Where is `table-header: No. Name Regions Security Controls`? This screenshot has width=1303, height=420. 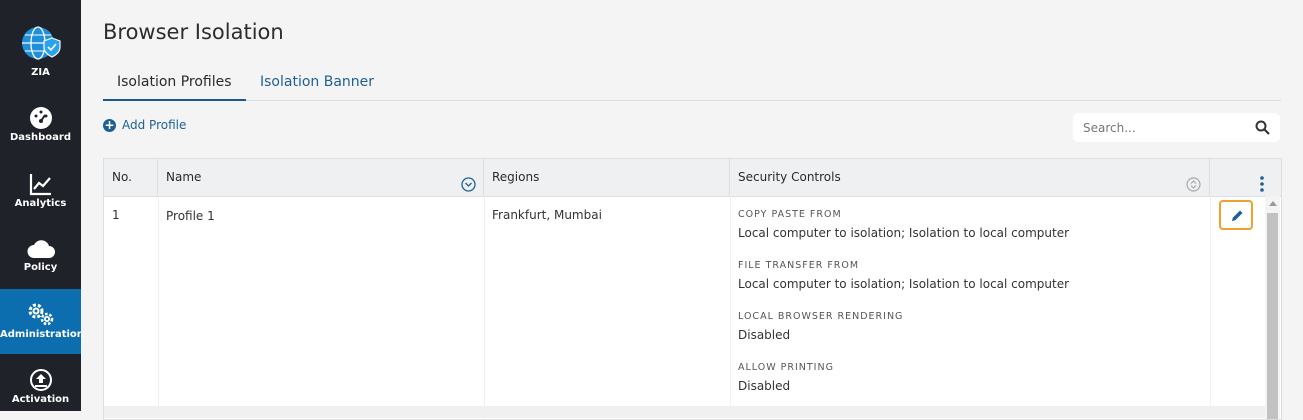
table-header: No. Name Regions Security Controls is located at coordinates (692, 178).